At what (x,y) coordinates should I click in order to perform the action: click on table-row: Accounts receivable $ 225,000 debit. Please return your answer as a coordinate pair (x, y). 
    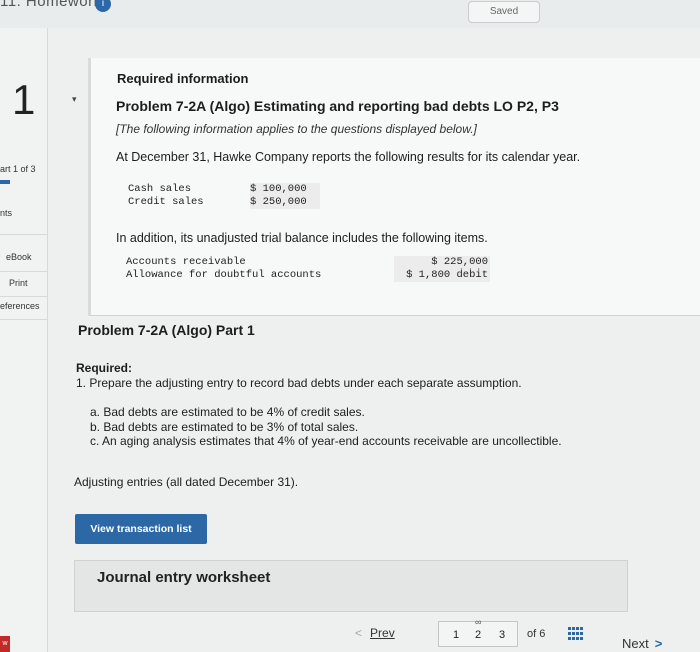
    Looking at the image, I should click on (308, 268).